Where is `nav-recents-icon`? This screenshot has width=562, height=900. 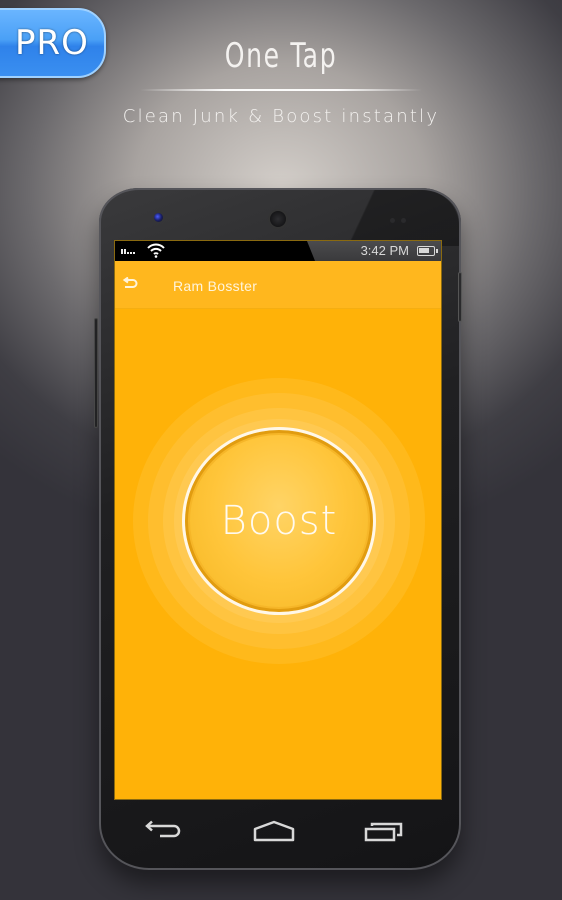 nav-recents-icon is located at coordinates (384, 831).